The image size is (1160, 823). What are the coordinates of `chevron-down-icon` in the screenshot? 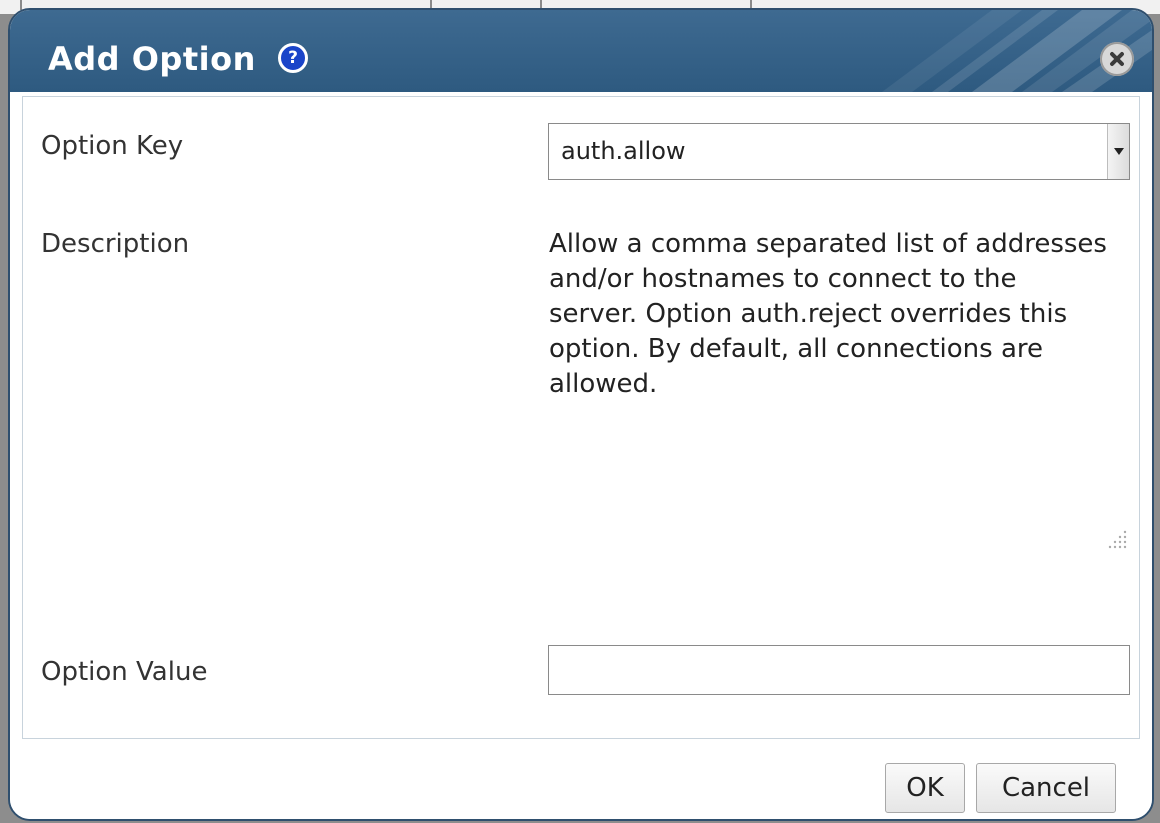 It's located at (1118, 151).